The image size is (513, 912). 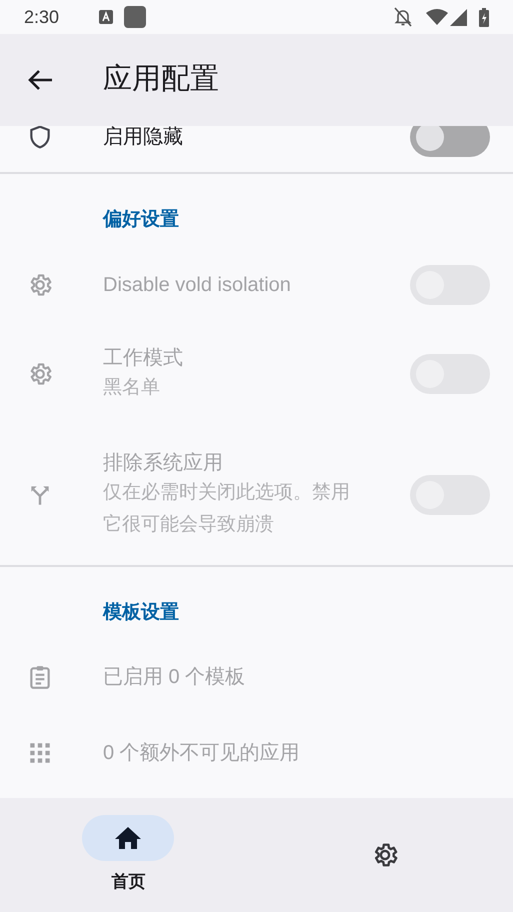 I want to click on app-square-icon, so click(x=135, y=17).